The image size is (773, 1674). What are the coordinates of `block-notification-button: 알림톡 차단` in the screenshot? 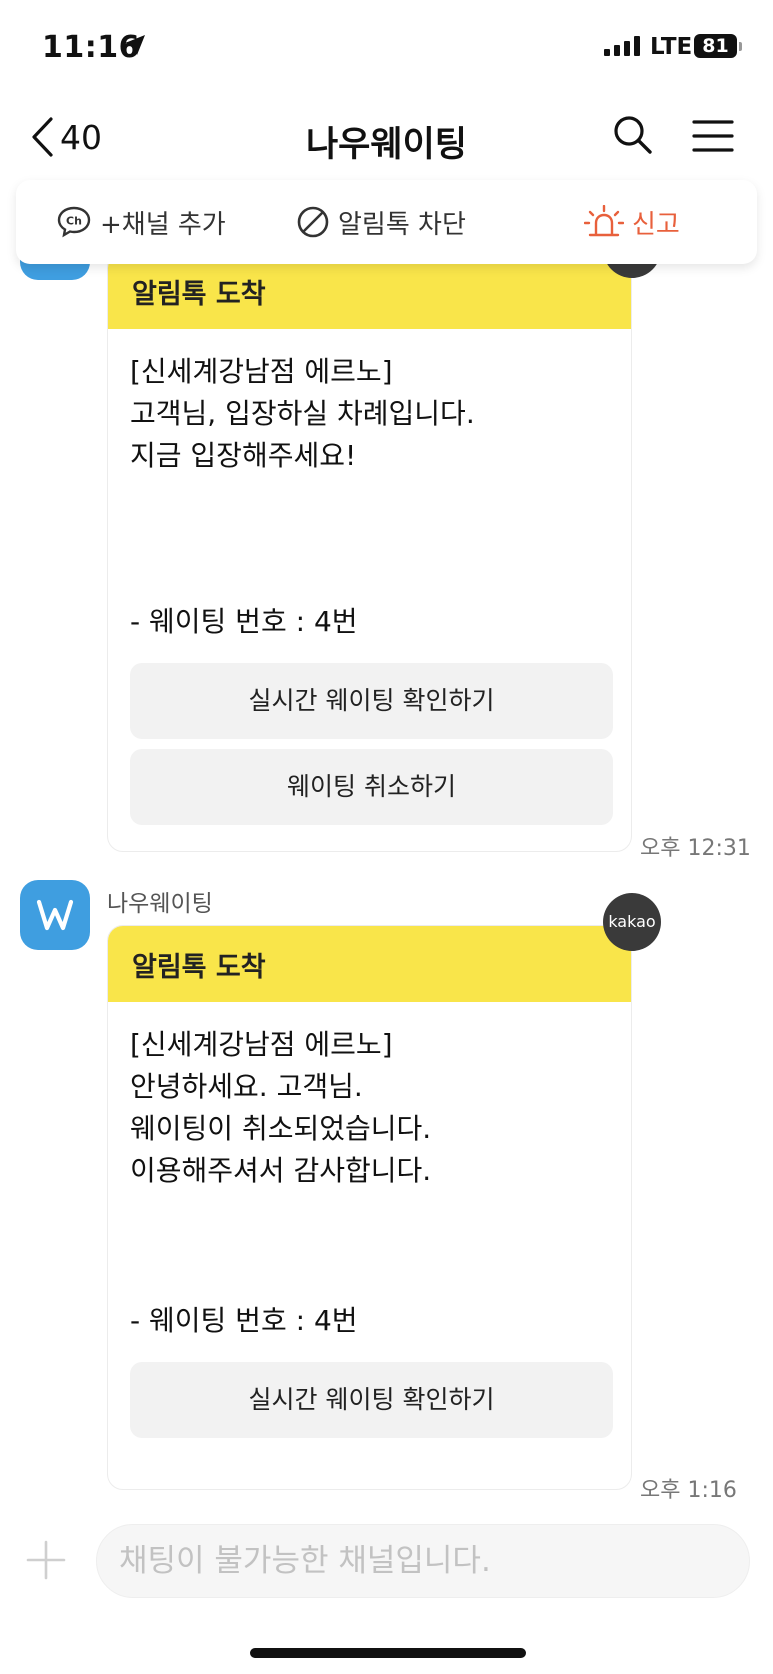 It's located at (381, 222).